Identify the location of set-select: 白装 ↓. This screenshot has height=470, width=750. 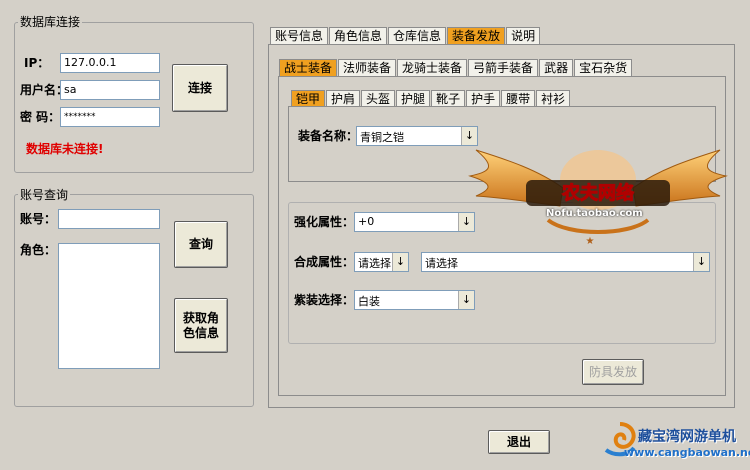
(414, 300).